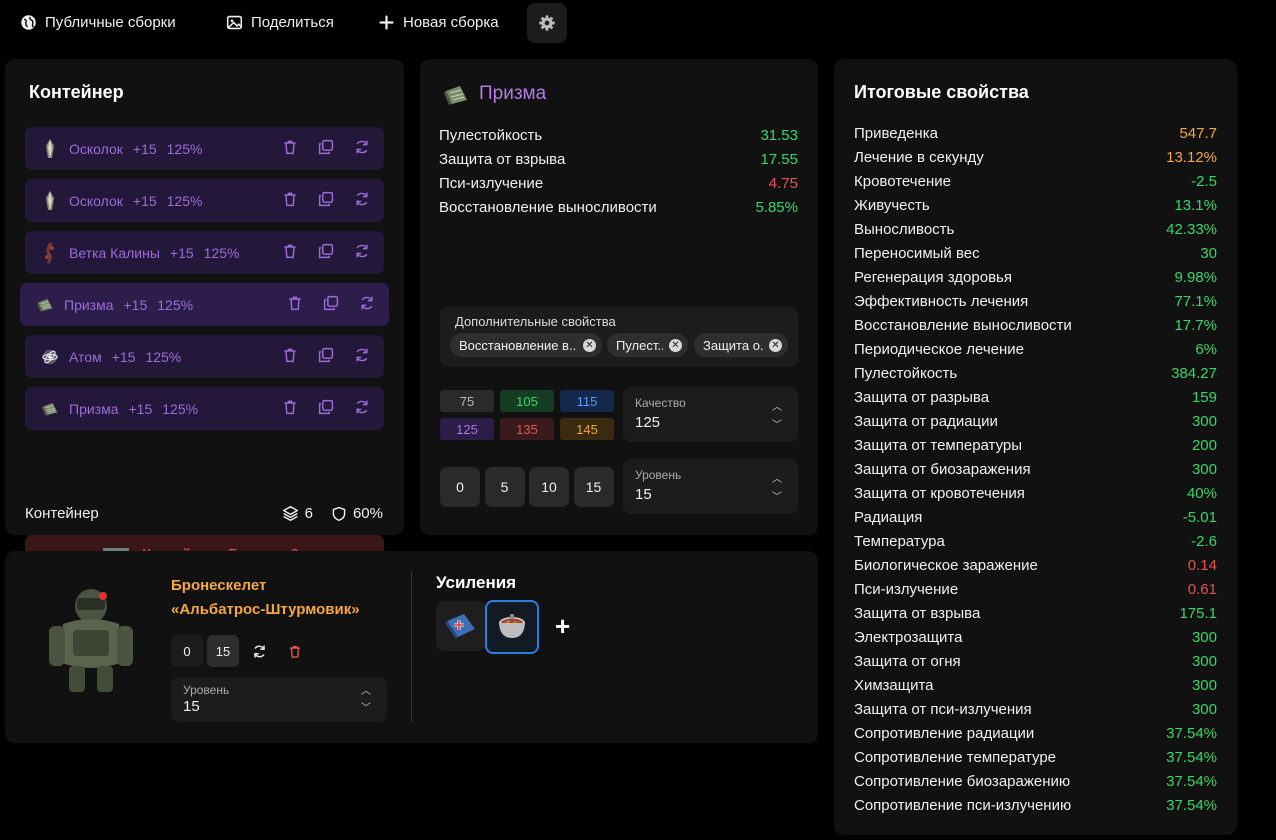 This screenshot has width=1276, height=840. What do you see at coordinates (504, 487) in the screenshot?
I see `level-preset-button: 5` at bounding box center [504, 487].